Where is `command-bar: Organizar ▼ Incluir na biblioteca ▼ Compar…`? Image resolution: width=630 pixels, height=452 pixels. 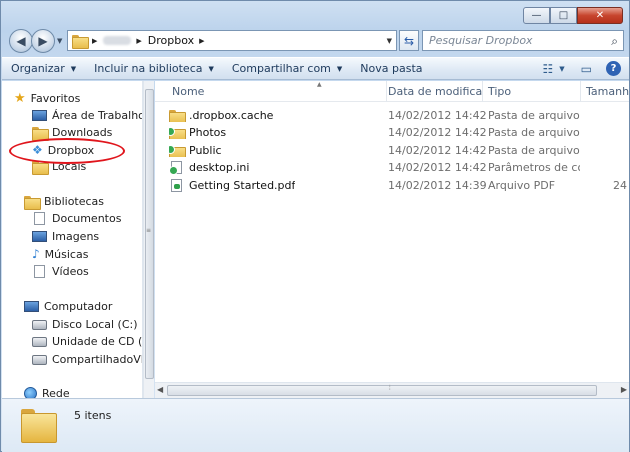
command-bar: Organizar ▼ Incluir na biblioteca ▼ Compar… is located at coordinates (315, 68).